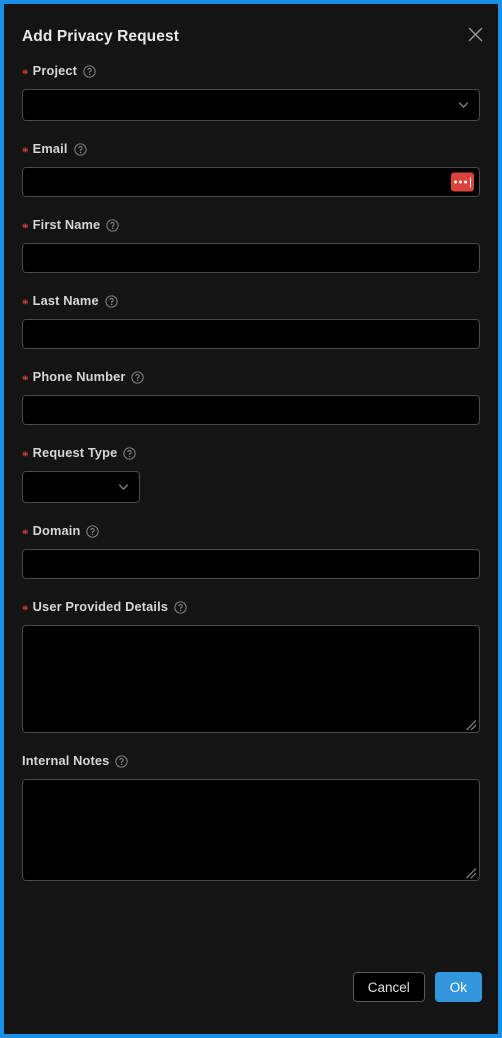 The width and height of the screenshot is (502, 1038). What do you see at coordinates (251, 302) in the screenshot?
I see `label-last-name: * Last Name` at bounding box center [251, 302].